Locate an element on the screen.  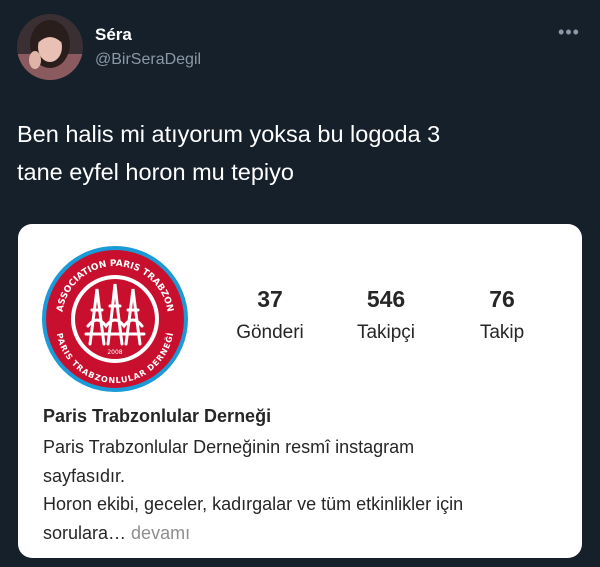
svg-text: 2008 is located at coordinates (114, 352).